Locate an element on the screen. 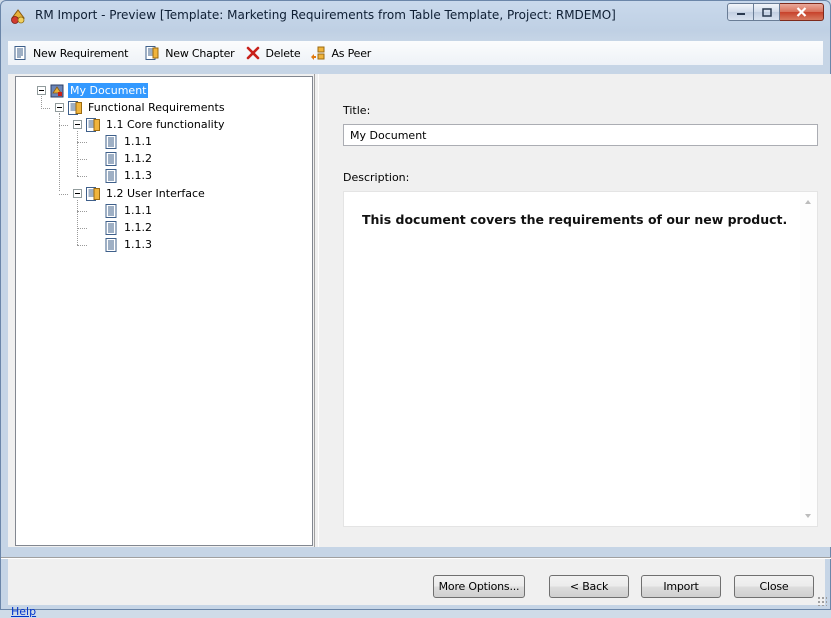  tree-node-root: My Document is located at coordinates (99, 90).